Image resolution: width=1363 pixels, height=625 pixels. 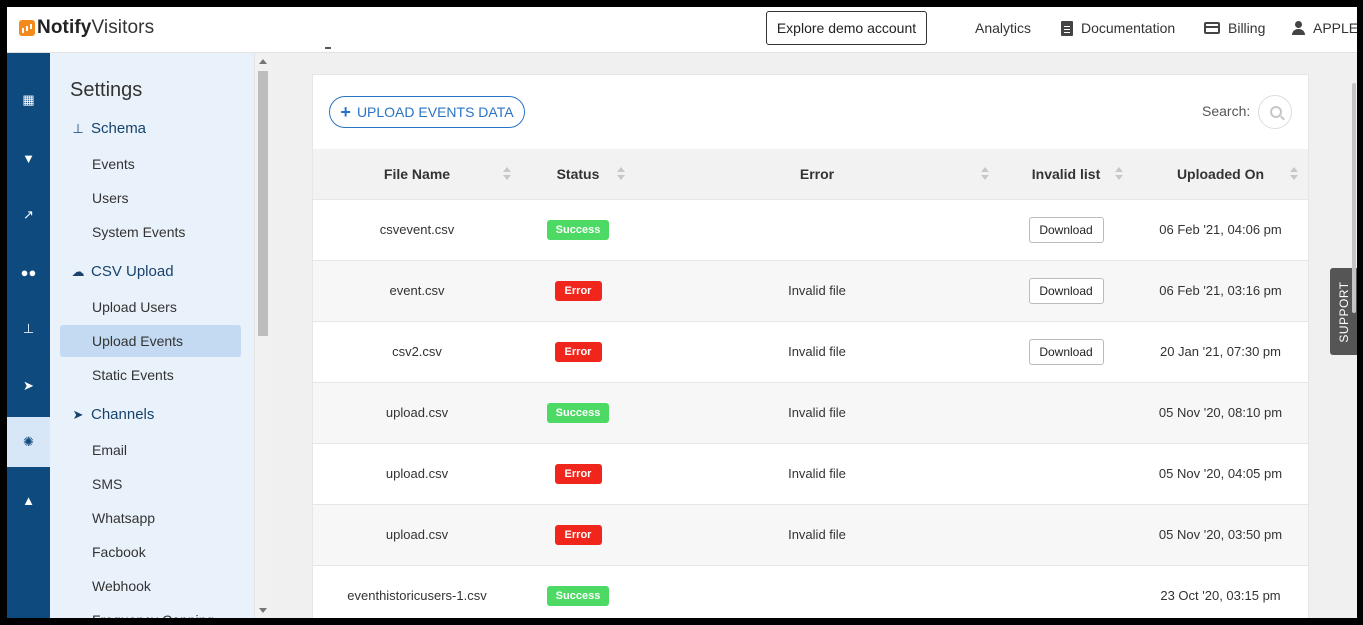 I want to click on nav-documentation: Documentation, so click(x=1118, y=28).